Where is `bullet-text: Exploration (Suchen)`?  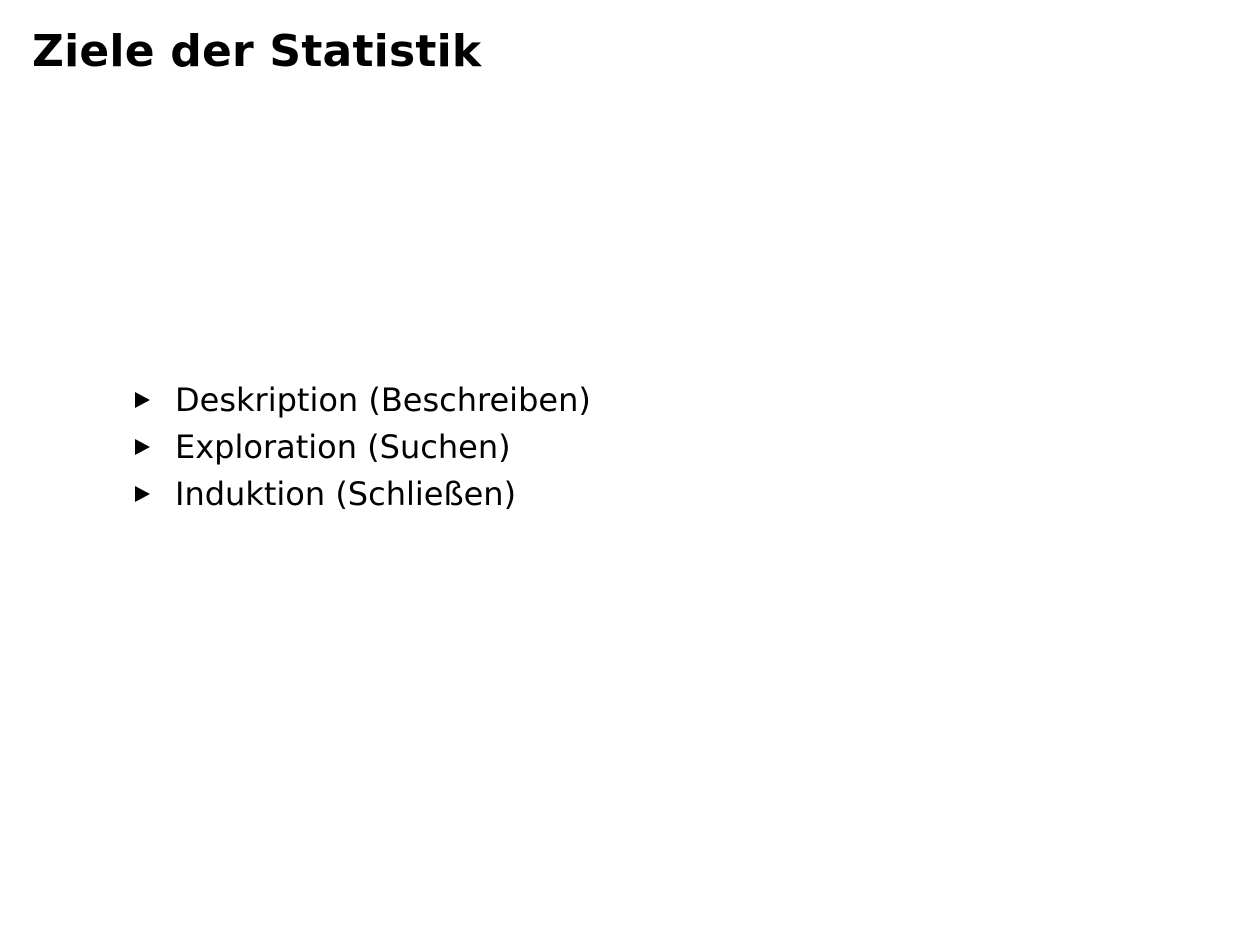 bullet-text: Exploration (Suchen) is located at coordinates (343, 446).